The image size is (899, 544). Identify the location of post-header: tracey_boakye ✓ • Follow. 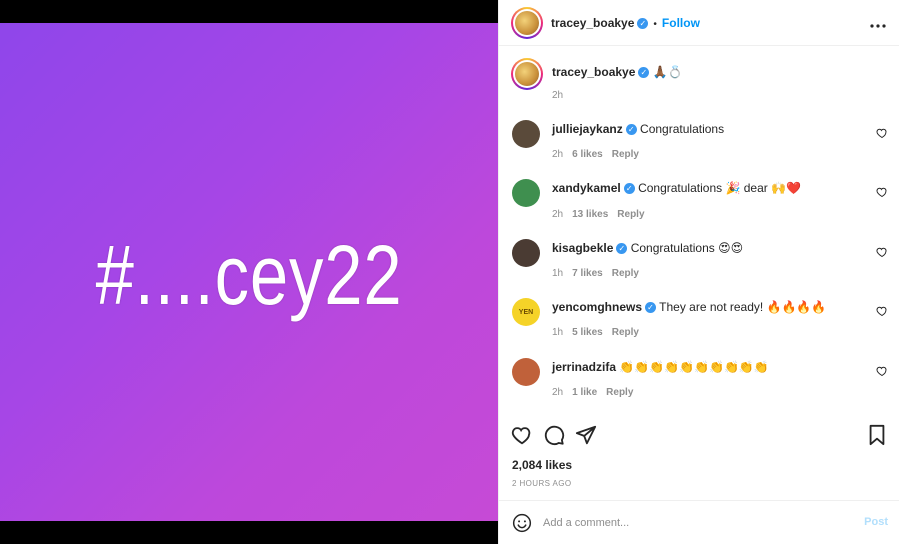
(699, 23).